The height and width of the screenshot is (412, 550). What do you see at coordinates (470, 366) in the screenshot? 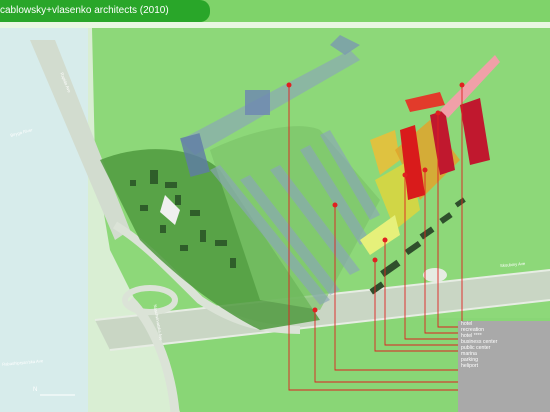
I see `legend-item-heliport: heliport` at bounding box center [470, 366].